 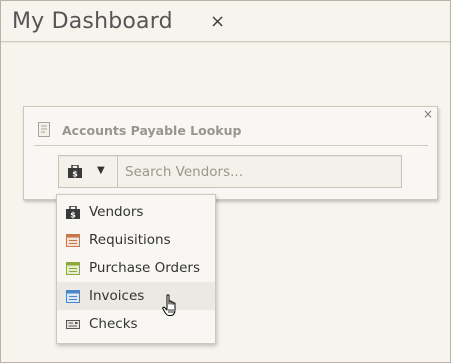 What do you see at coordinates (428, 114) in the screenshot?
I see `close-widget-button: ×` at bounding box center [428, 114].